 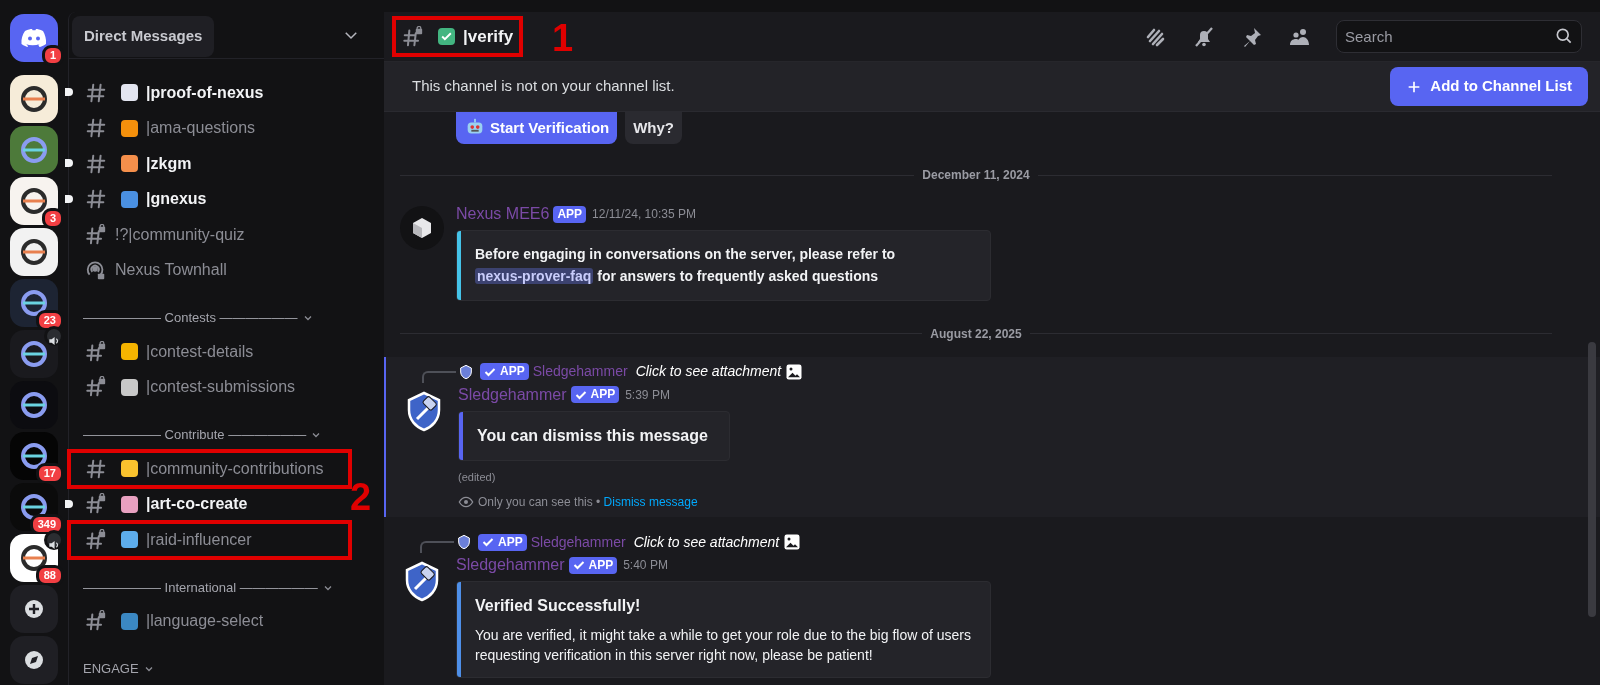 I want to click on start-verification-button: Start Verification, so click(x=537, y=128).